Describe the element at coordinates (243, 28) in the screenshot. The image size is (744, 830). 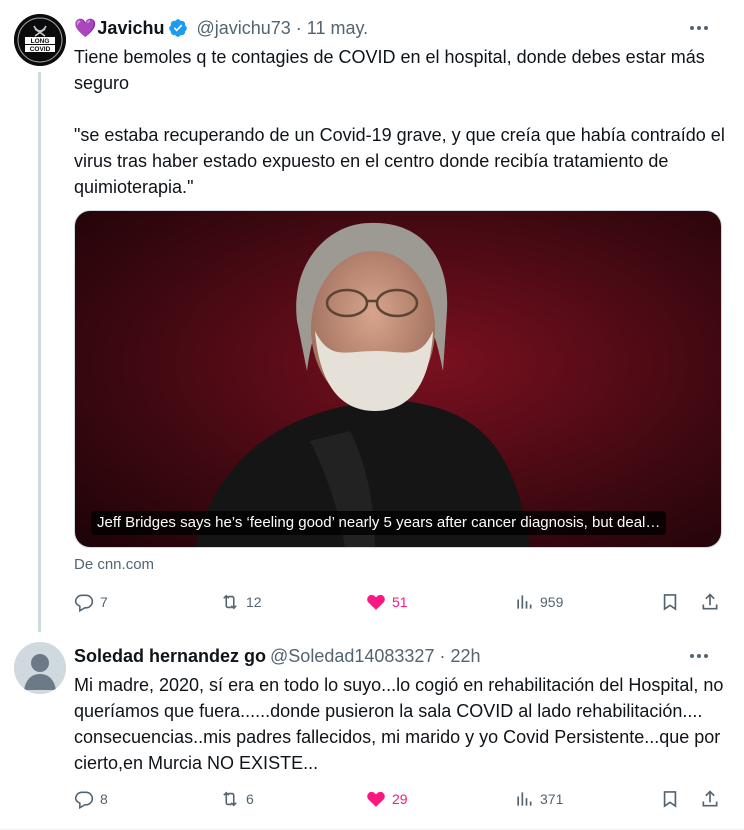
I see `handle: @javichu73` at that location.